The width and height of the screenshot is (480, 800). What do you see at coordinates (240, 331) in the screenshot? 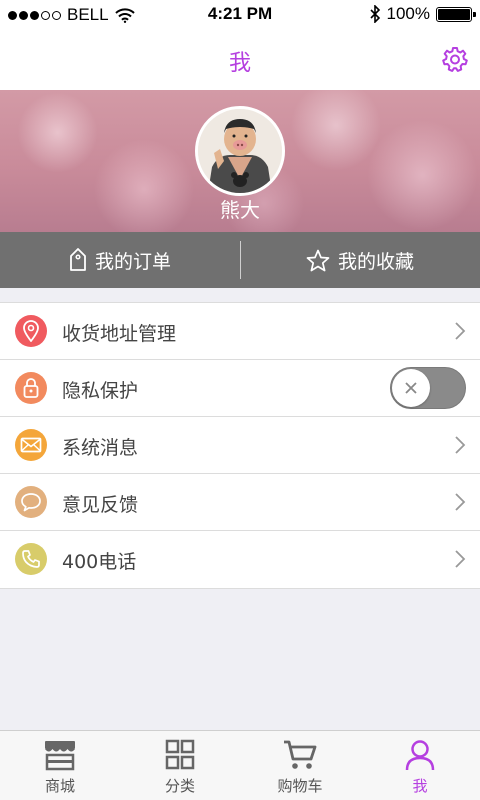
I see `menu-item-address: 收货地址管理` at bounding box center [240, 331].